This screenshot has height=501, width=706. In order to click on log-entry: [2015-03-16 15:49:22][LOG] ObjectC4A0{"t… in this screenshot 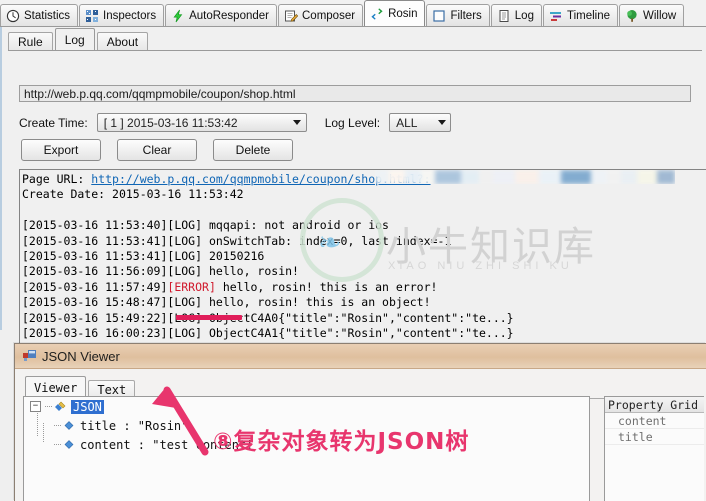, I will do `click(364, 318)`.